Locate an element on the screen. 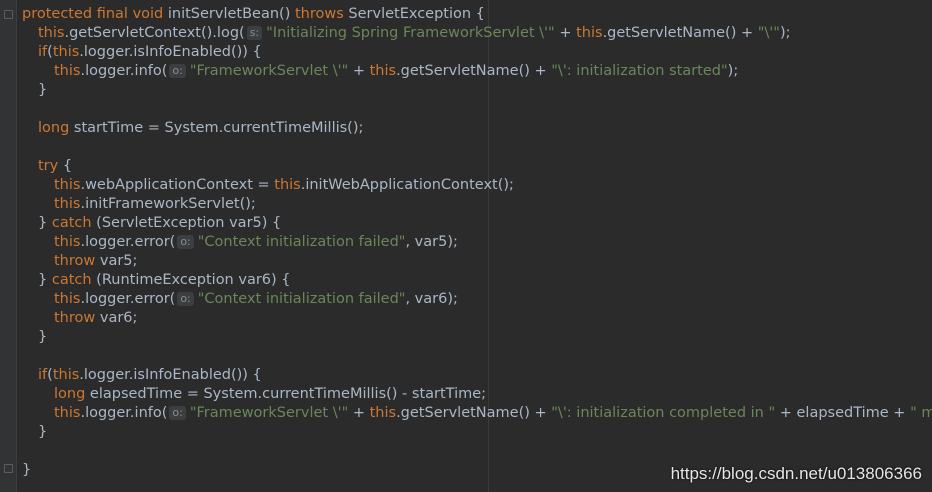 This screenshot has width=932, height=492. code-line: } catch (RuntimeException var6) { is located at coordinates (164, 280).